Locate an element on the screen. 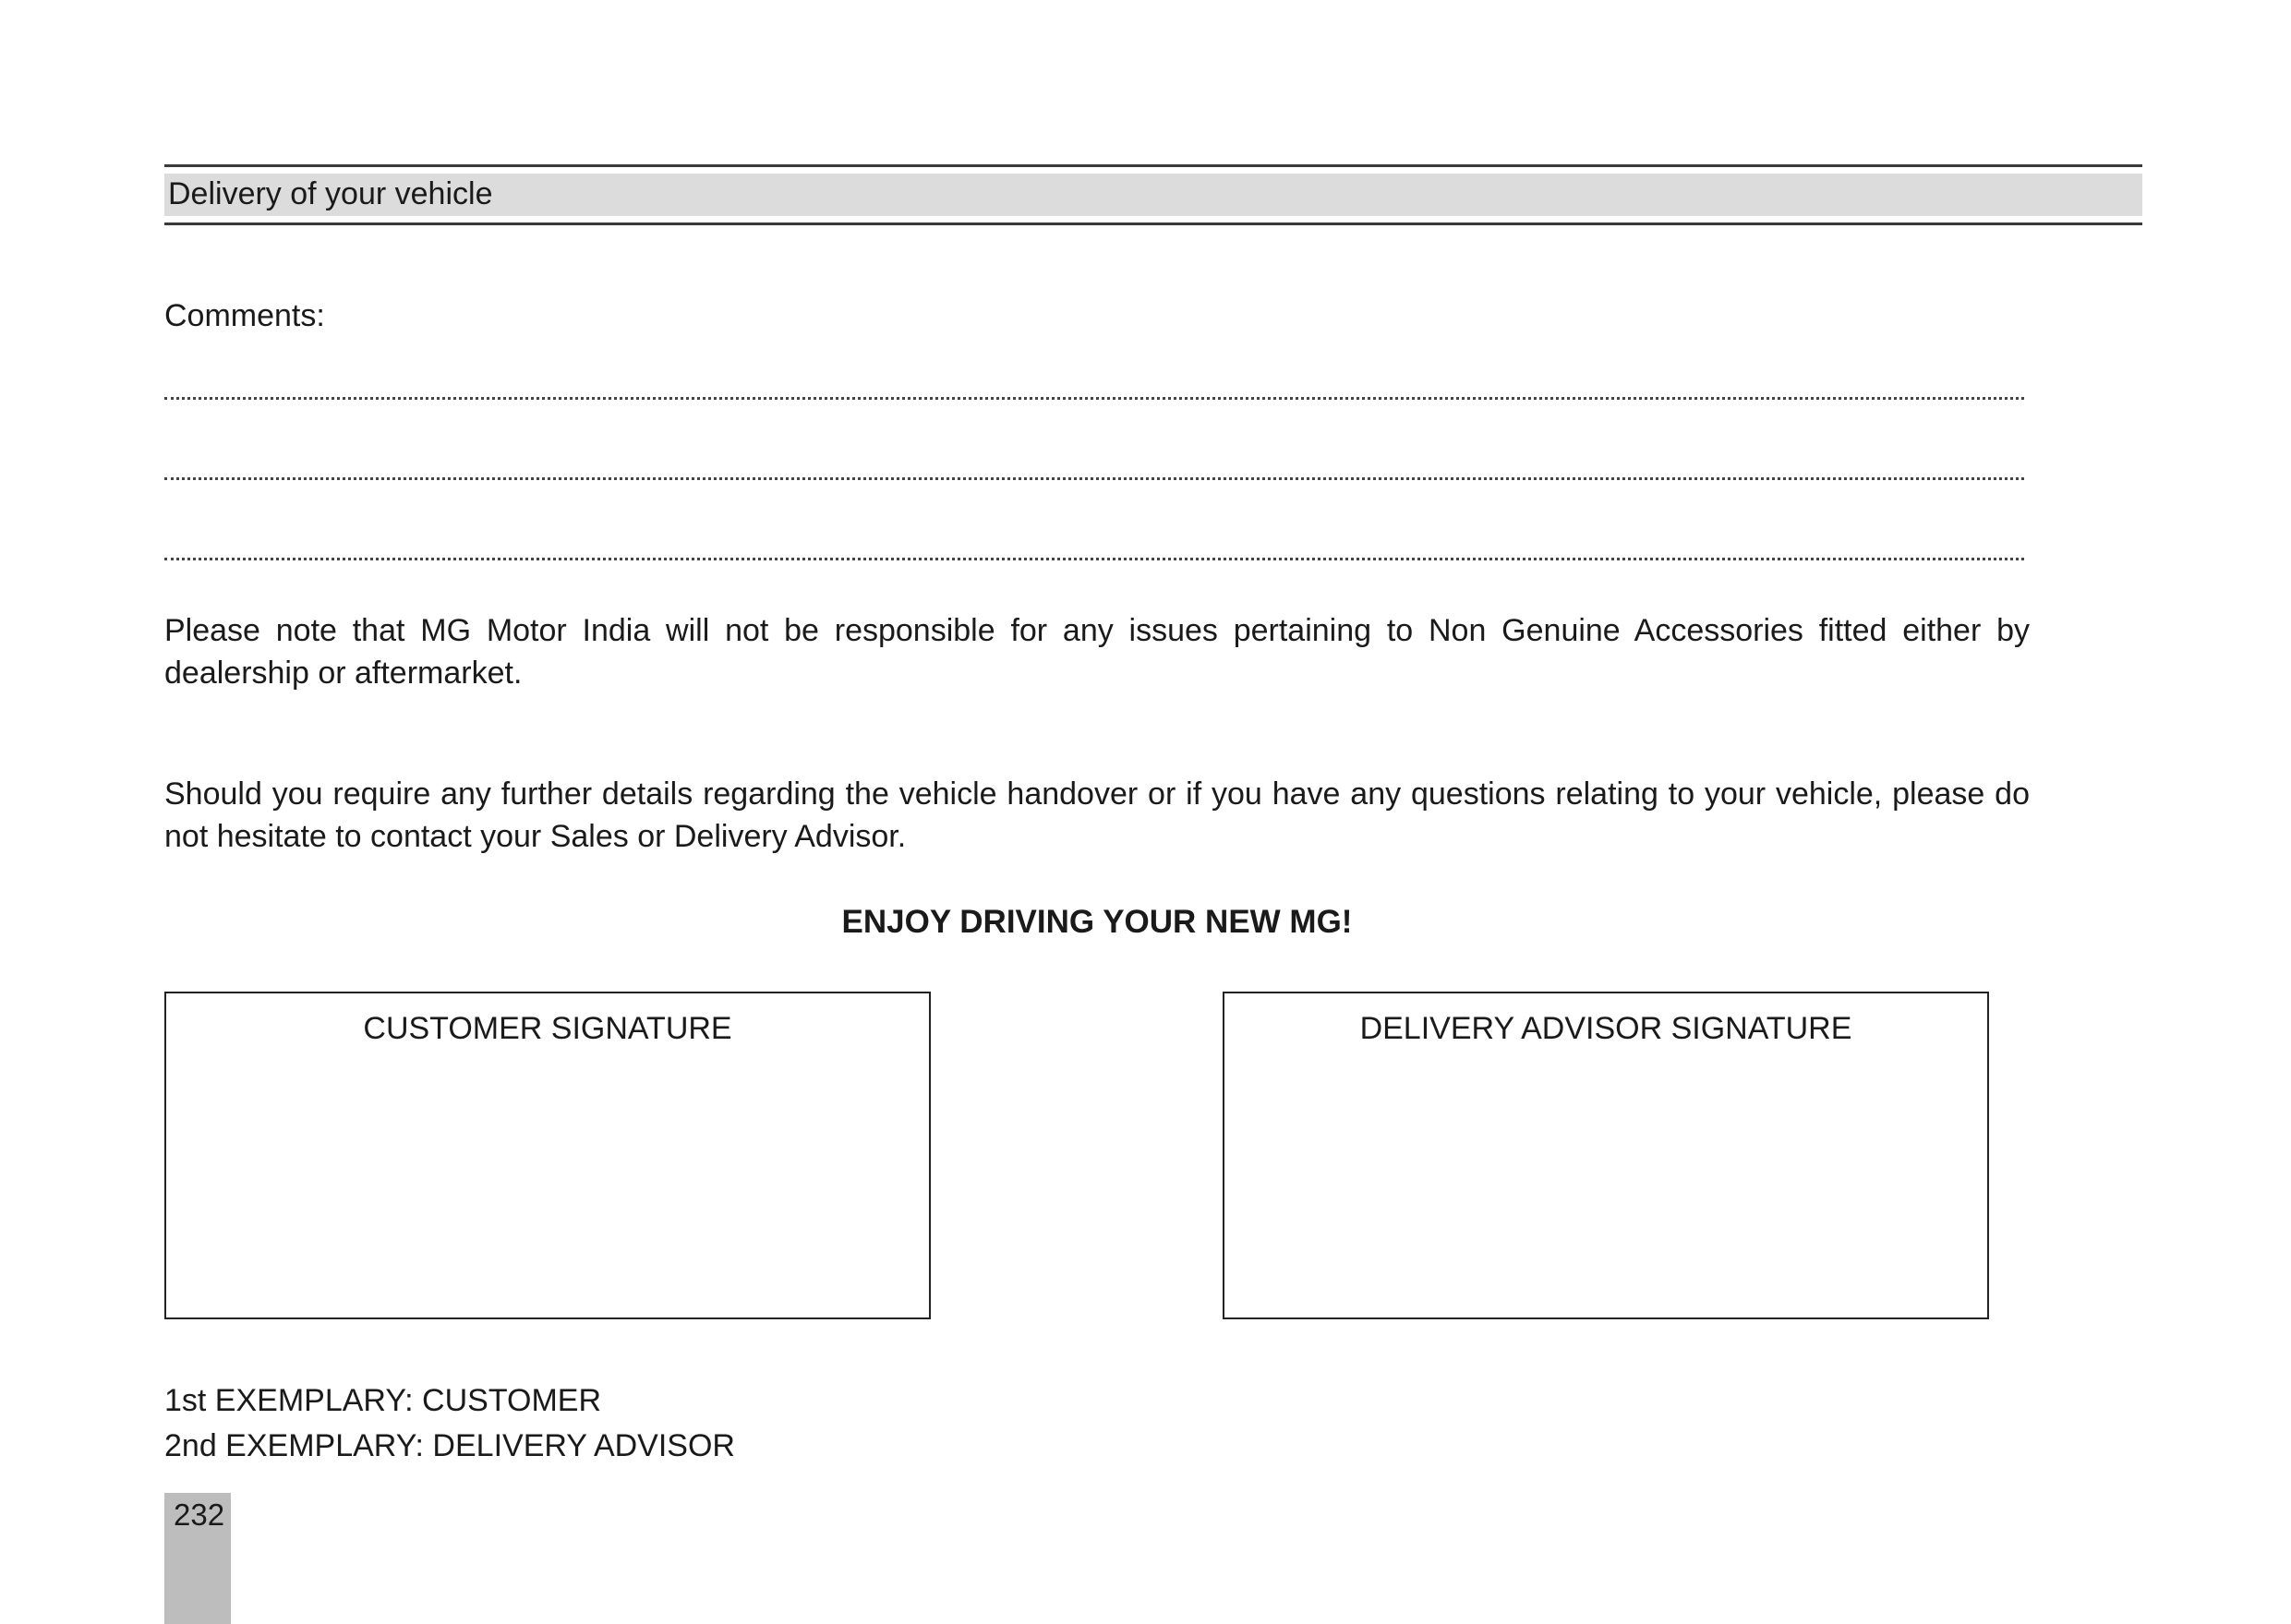 The width and height of the screenshot is (2291, 1624). section-header: Delivery of your vehicle is located at coordinates (1153, 194).